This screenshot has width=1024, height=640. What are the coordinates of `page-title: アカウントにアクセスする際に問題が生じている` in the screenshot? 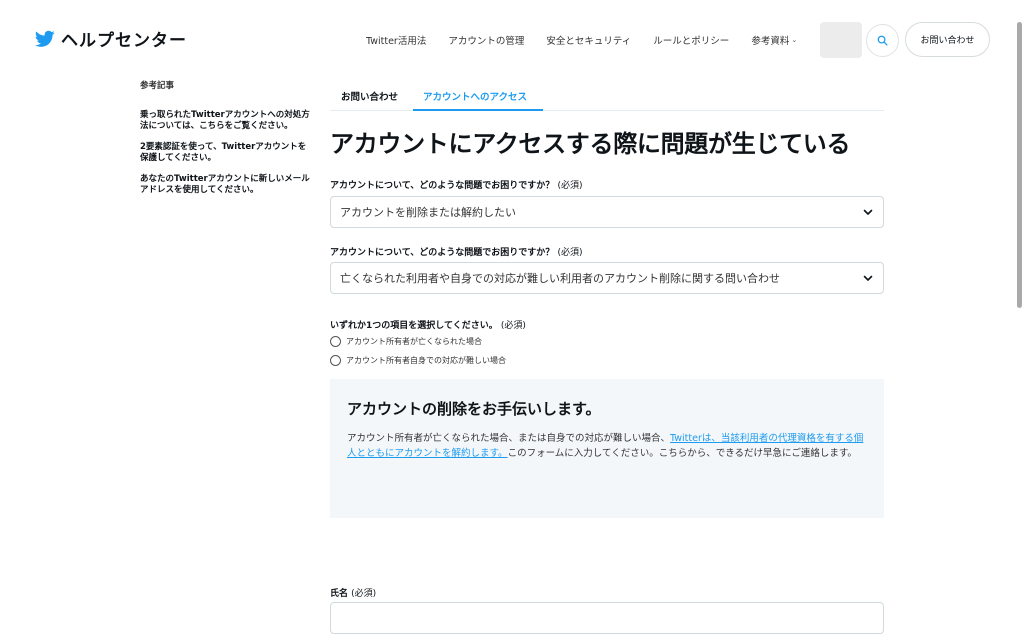 It's located at (590, 144).